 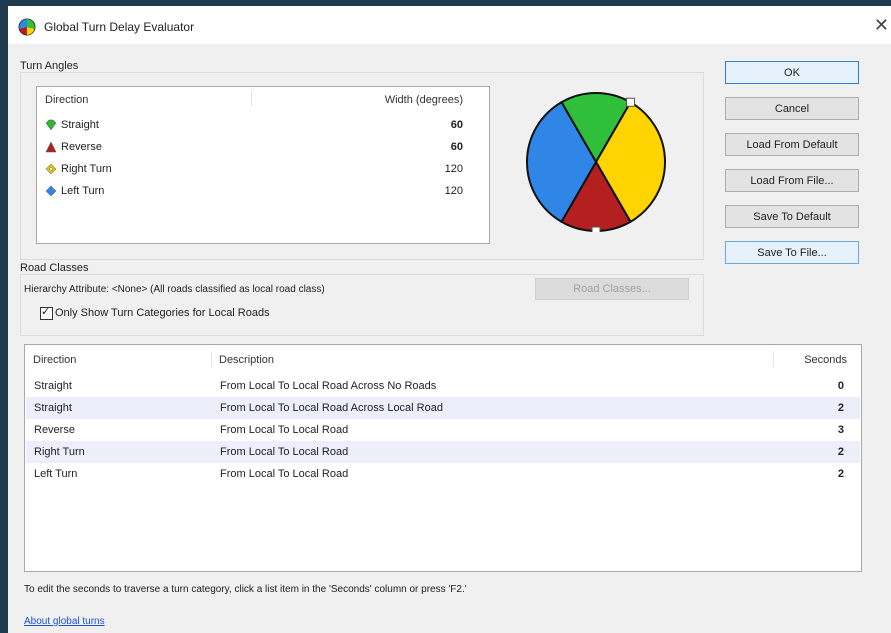 What do you see at coordinates (51, 191) in the screenshot?
I see `blue-arrow-icon` at bounding box center [51, 191].